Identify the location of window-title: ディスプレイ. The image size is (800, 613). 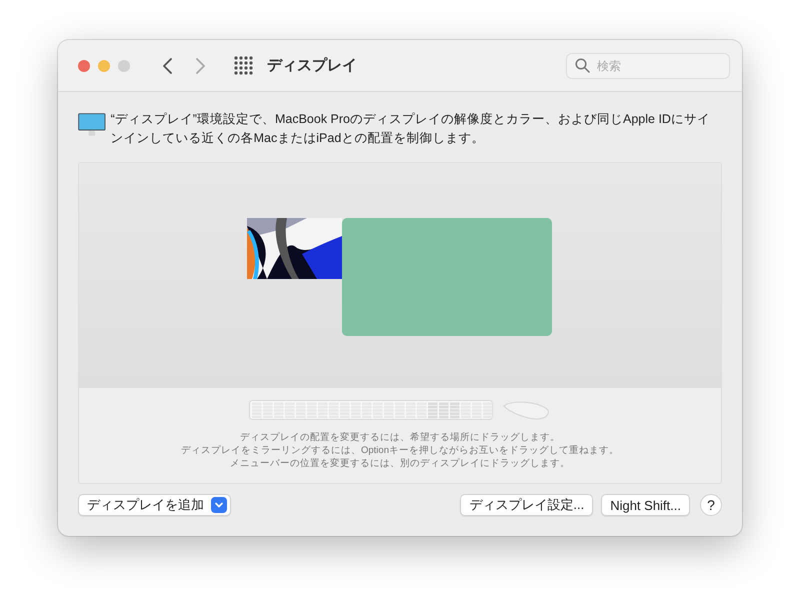
(312, 65).